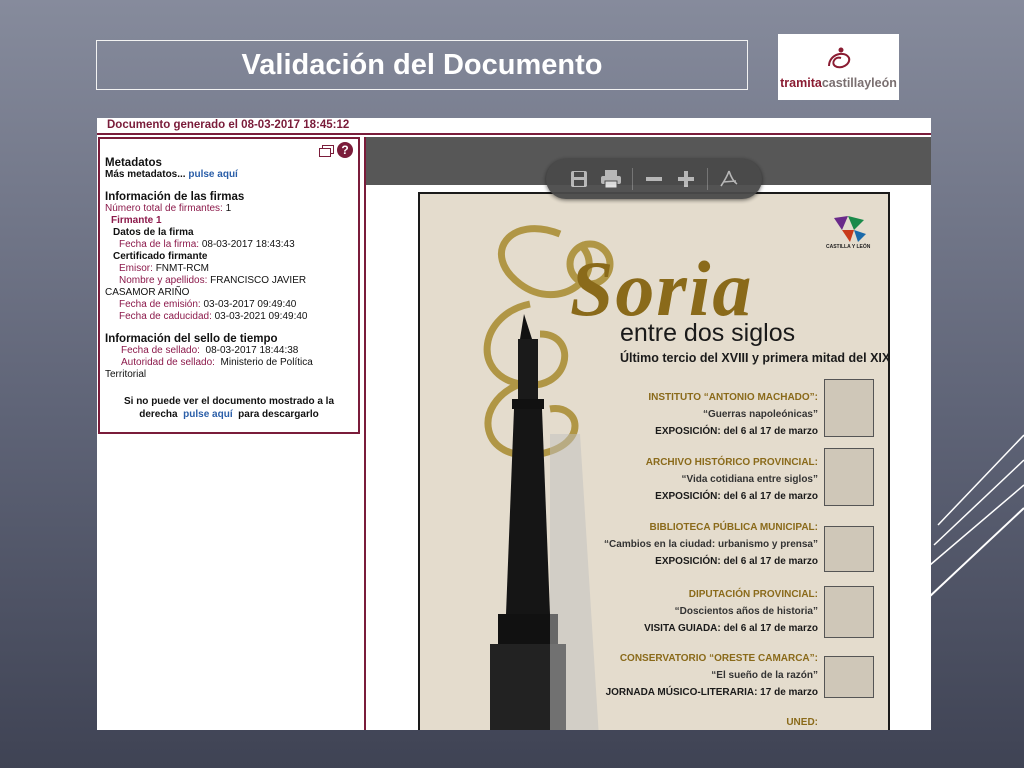 The width and height of the screenshot is (1024, 768). I want to click on metadata-title: Metadatos, so click(133, 163).